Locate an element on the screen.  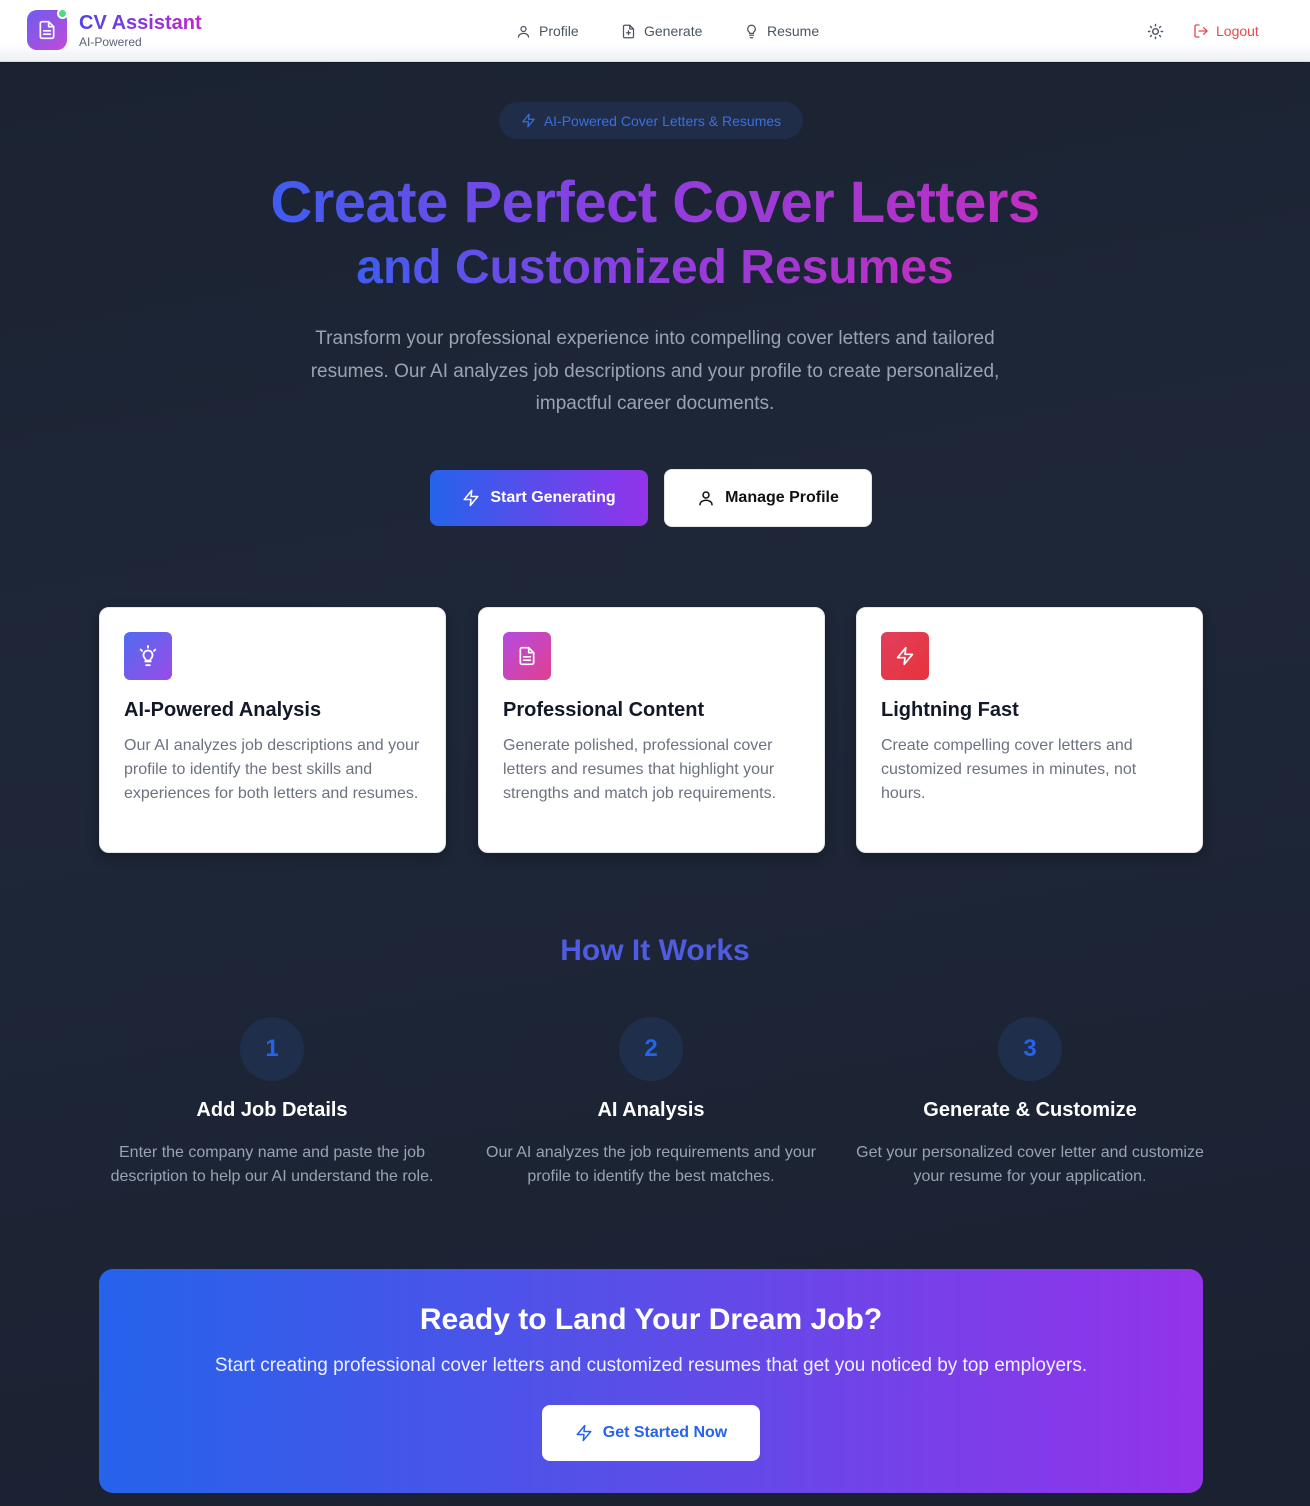
step-title: Generate & Customize is located at coordinates (1030, 1110).